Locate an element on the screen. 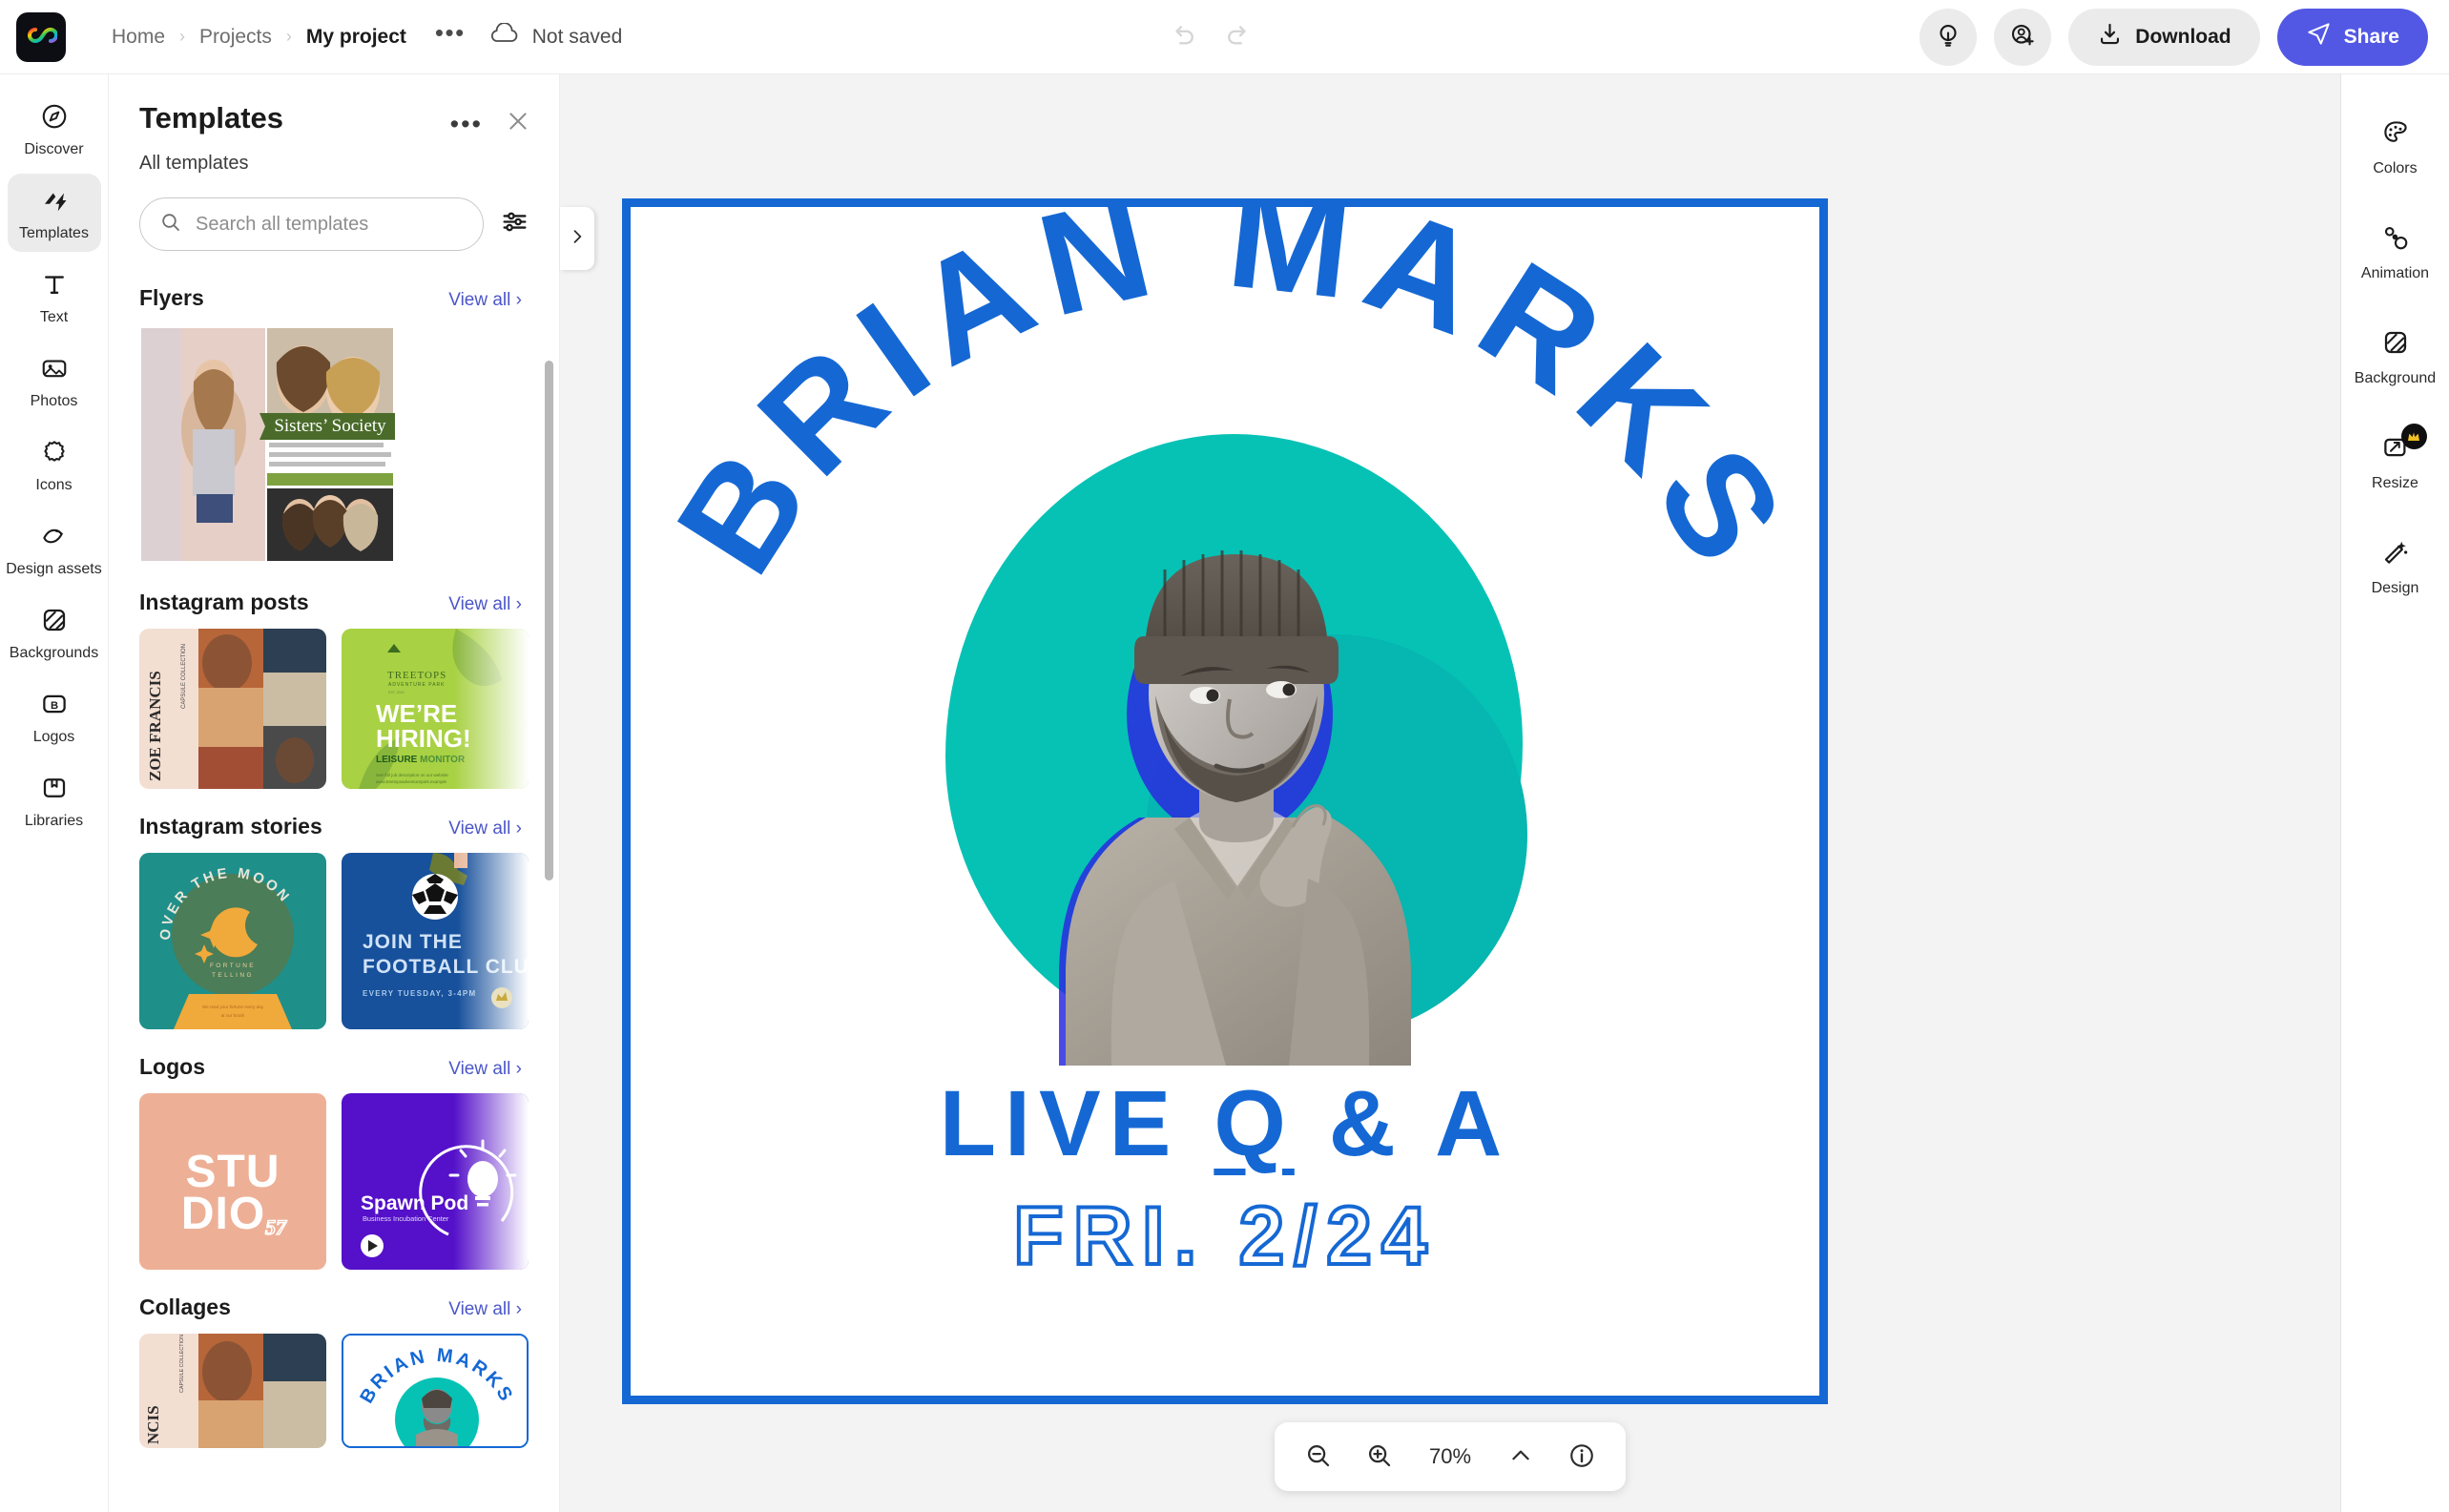 This screenshot has height=1512, width=2449. sidebar-item-templates: Templates is located at coordinates (54, 213).